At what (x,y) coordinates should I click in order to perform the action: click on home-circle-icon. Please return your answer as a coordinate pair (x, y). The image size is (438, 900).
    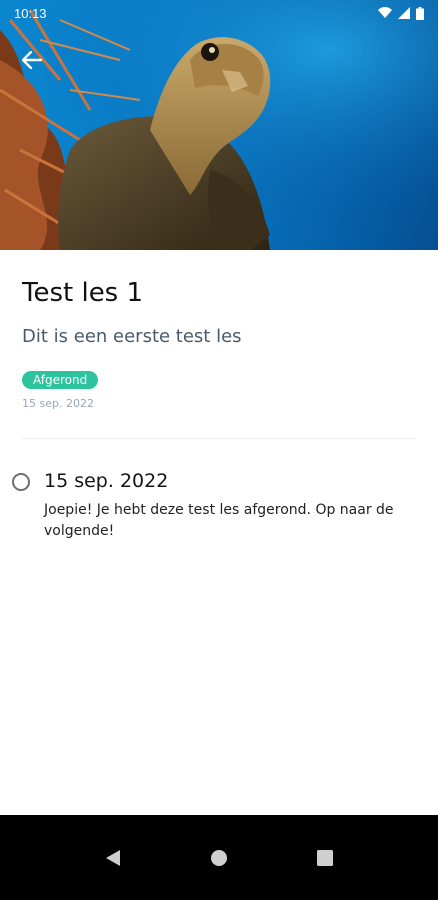
    Looking at the image, I should click on (219, 857).